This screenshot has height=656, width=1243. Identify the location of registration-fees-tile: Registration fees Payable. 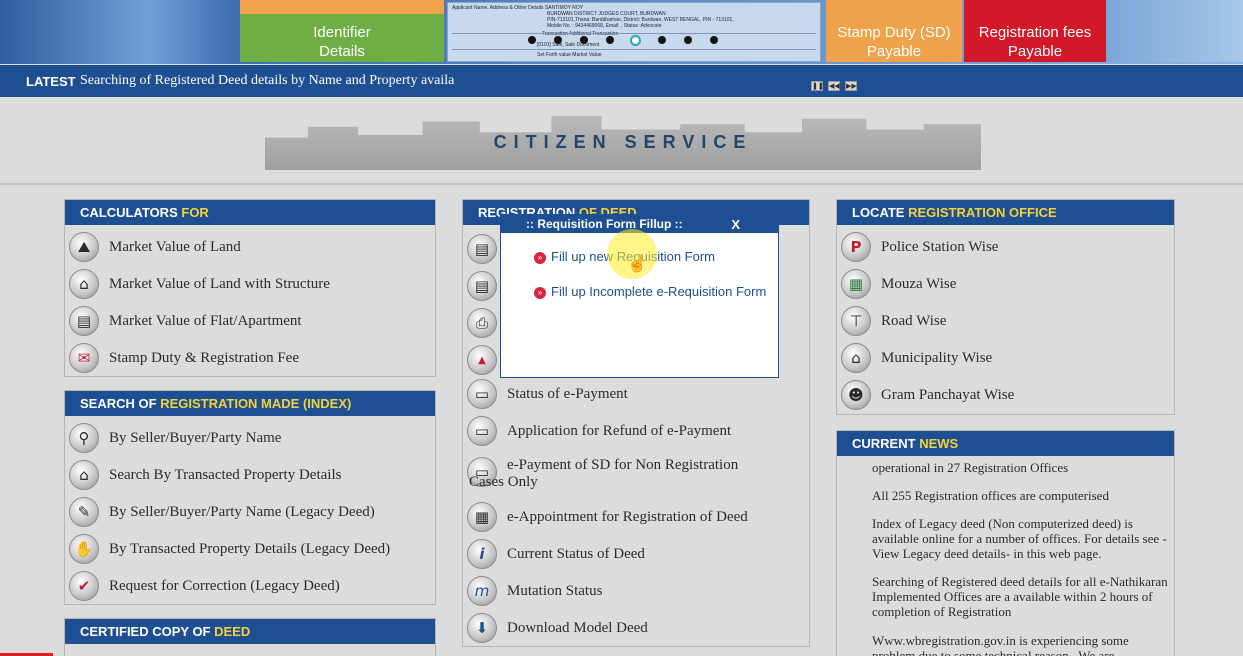
(1035, 31).